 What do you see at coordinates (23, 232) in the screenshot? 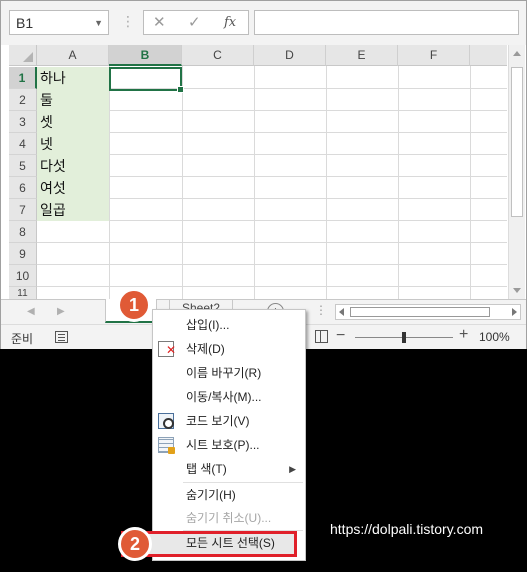
I see `row-header-8: 8` at bounding box center [23, 232].